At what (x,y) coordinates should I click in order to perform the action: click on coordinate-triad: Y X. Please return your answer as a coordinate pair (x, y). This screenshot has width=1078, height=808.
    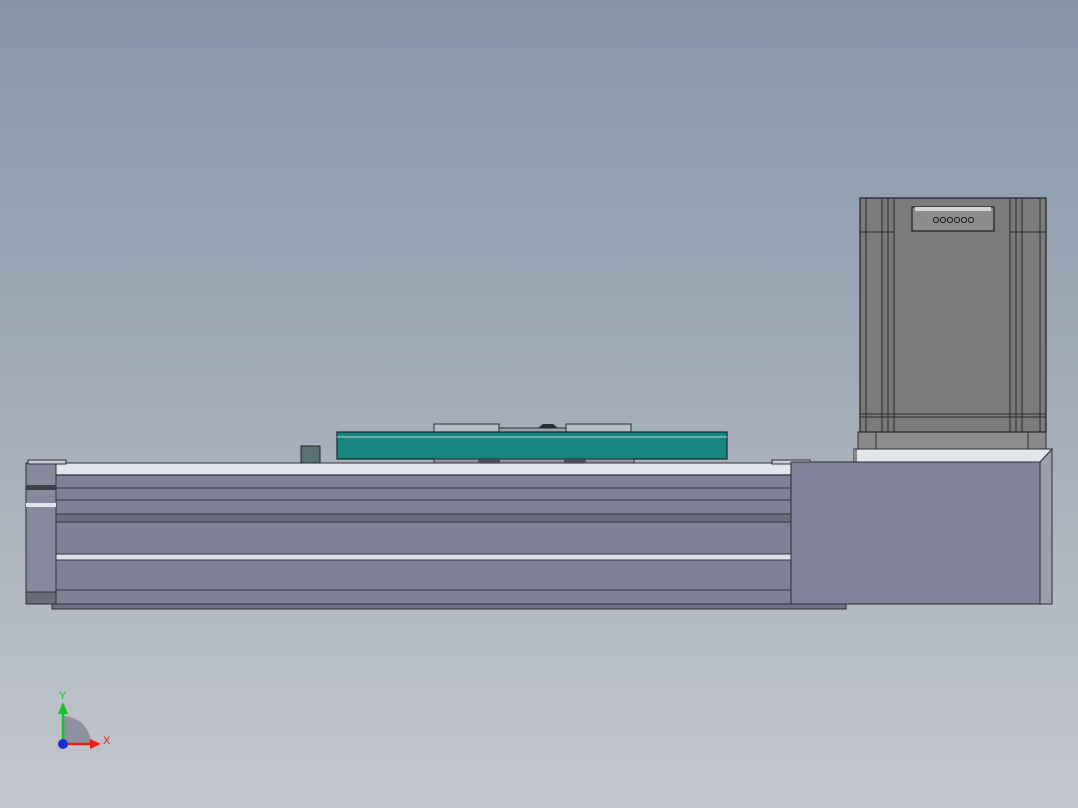
    Looking at the image, I should click on (84, 719).